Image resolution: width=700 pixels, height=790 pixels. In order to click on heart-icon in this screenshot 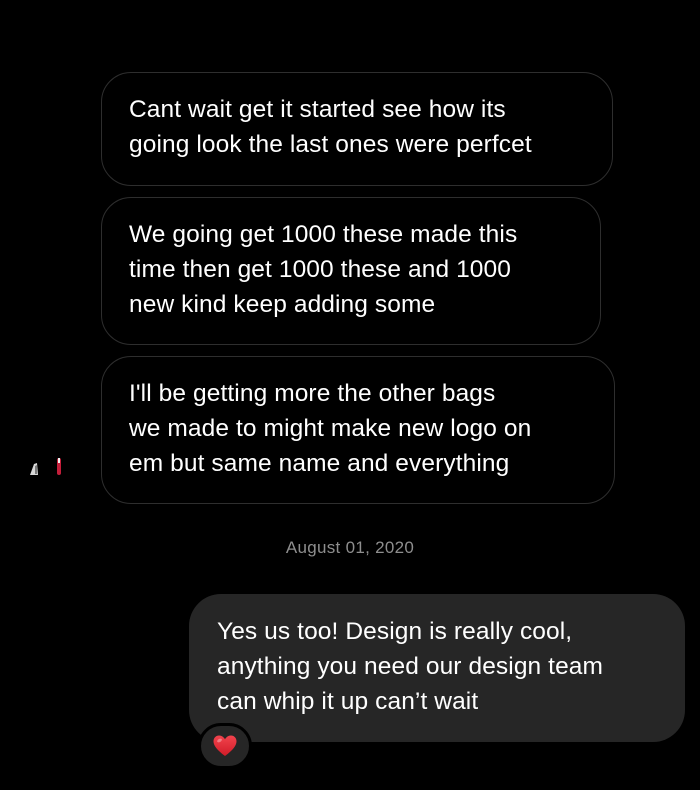, I will do `click(225, 745)`.